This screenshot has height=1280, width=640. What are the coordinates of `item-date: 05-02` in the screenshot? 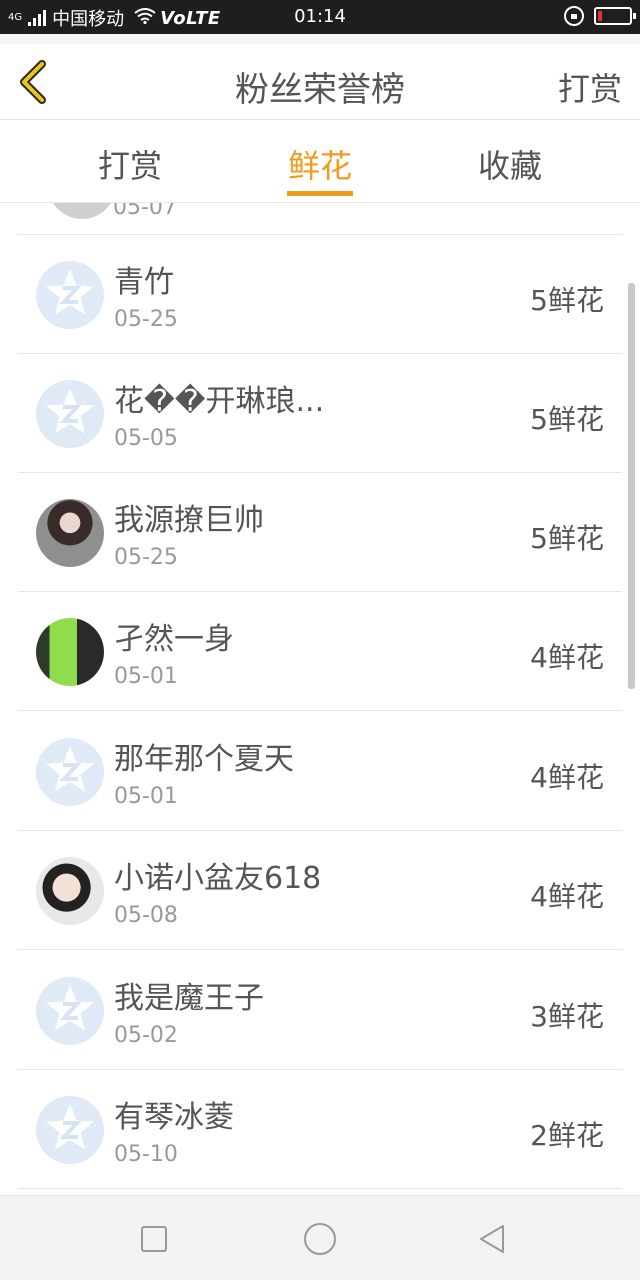 It's located at (146, 1035).